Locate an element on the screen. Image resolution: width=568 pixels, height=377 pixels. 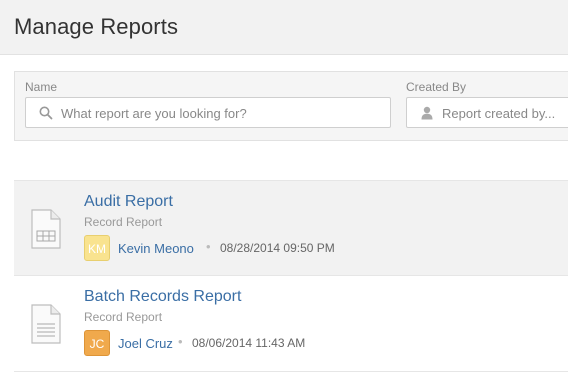
avatar: JC is located at coordinates (97, 343).